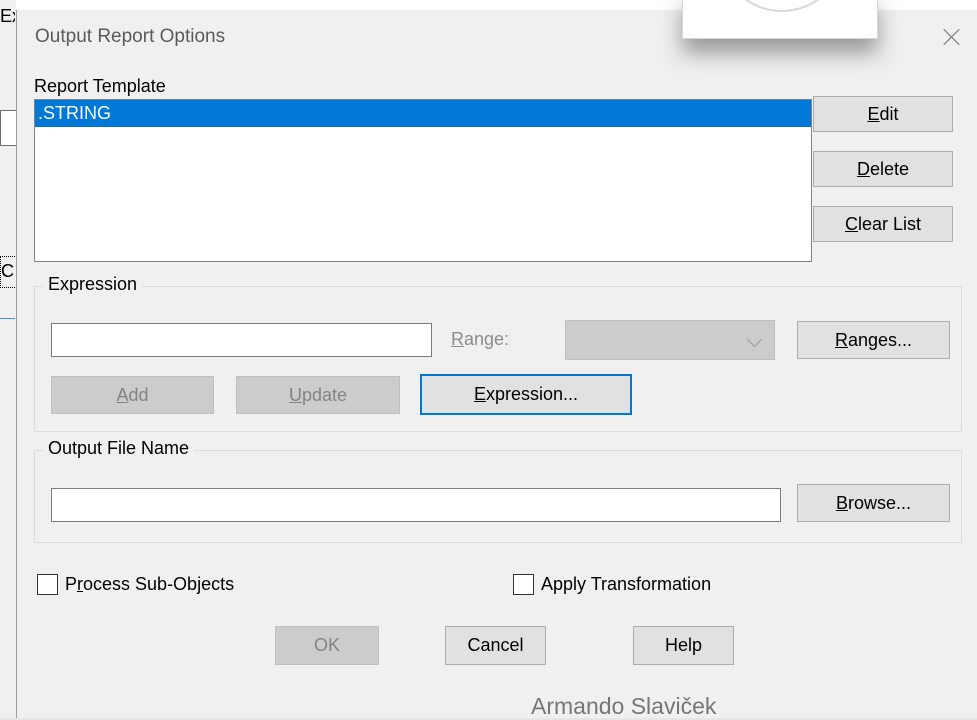 This screenshot has width=977, height=720. I want to click on expression-group-legend: Expression, so click(93, 284).